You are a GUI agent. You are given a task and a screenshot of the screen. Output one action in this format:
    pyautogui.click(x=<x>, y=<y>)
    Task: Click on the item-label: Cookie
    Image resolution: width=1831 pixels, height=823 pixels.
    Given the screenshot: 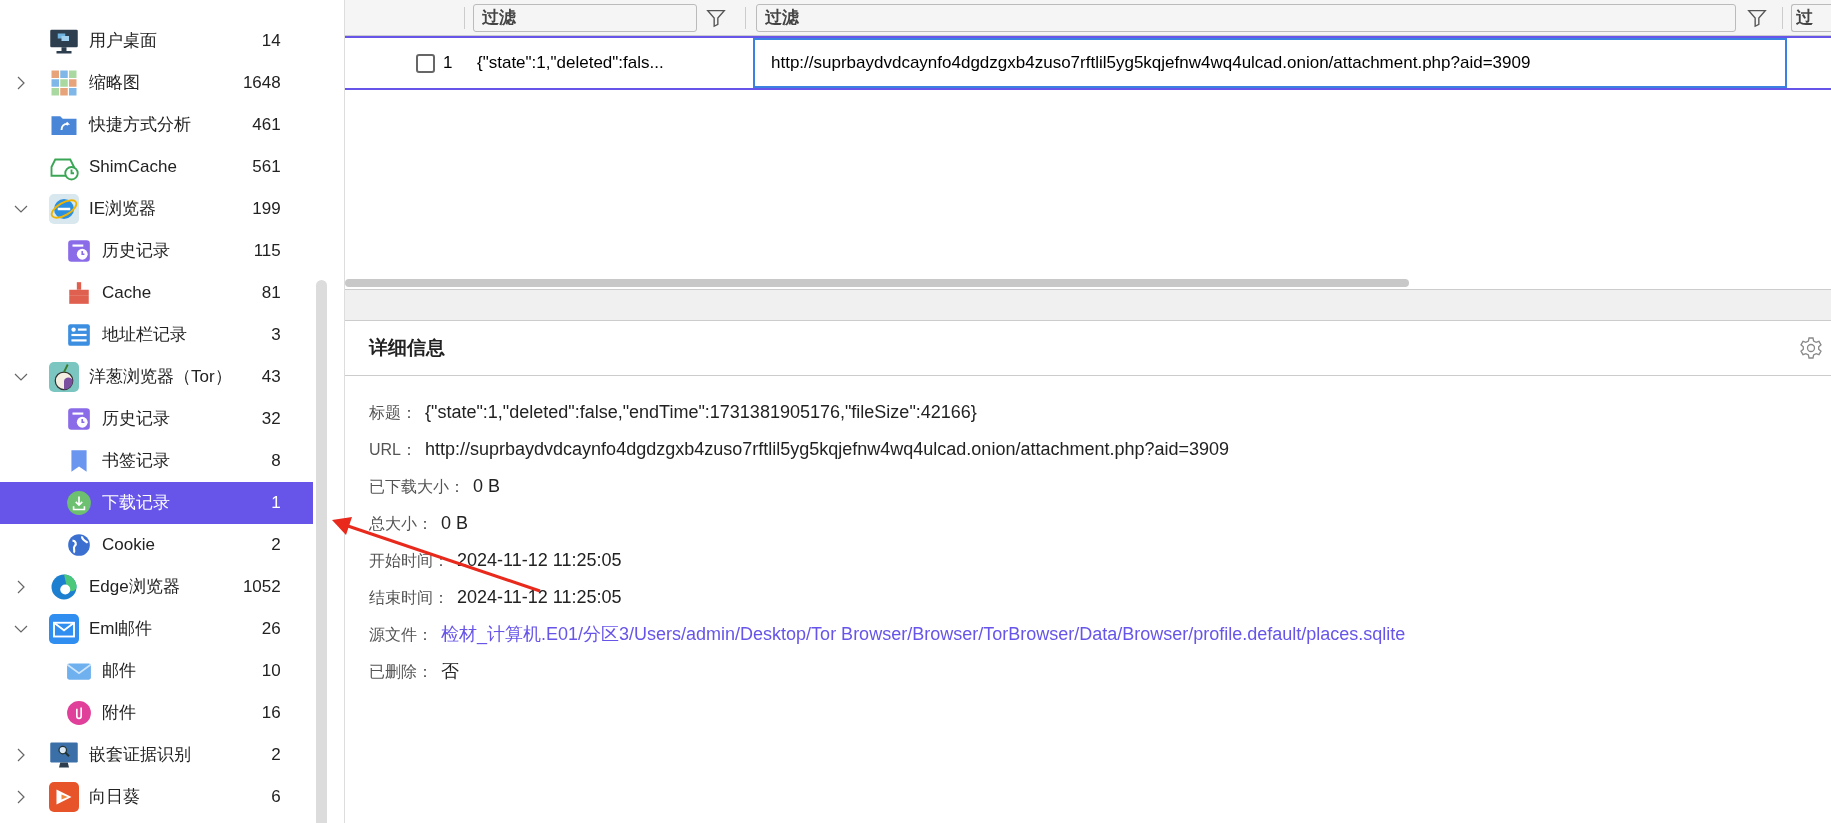 What is the action you would take?
    pyautogui.click(x=128, y=545)
    